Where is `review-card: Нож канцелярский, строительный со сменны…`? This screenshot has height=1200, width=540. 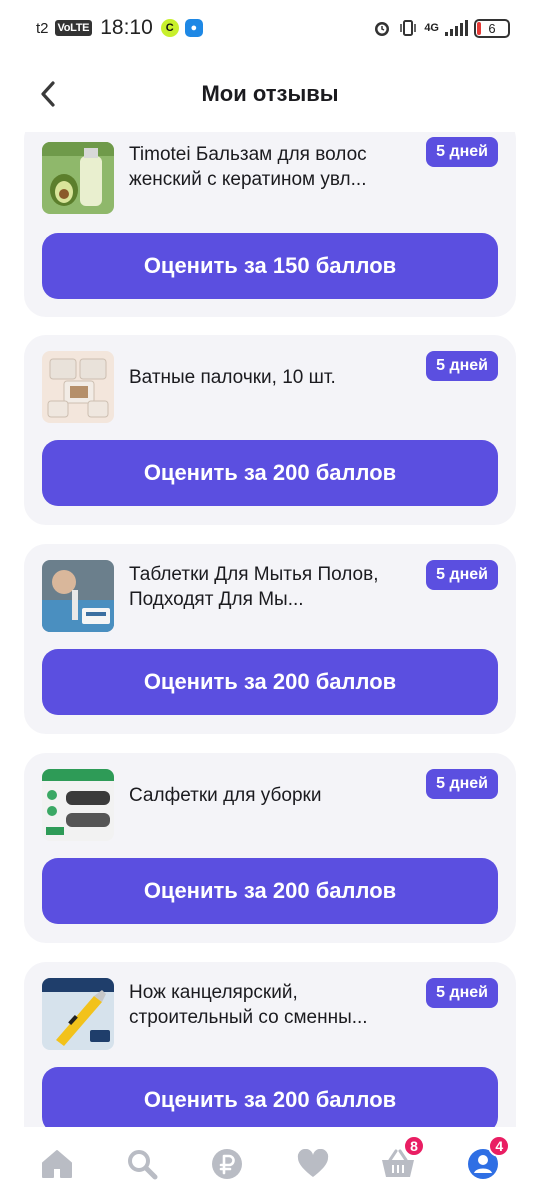
review-card: Нож канцелярский, строительный со сменны… is located at coordinates (270, 1044).